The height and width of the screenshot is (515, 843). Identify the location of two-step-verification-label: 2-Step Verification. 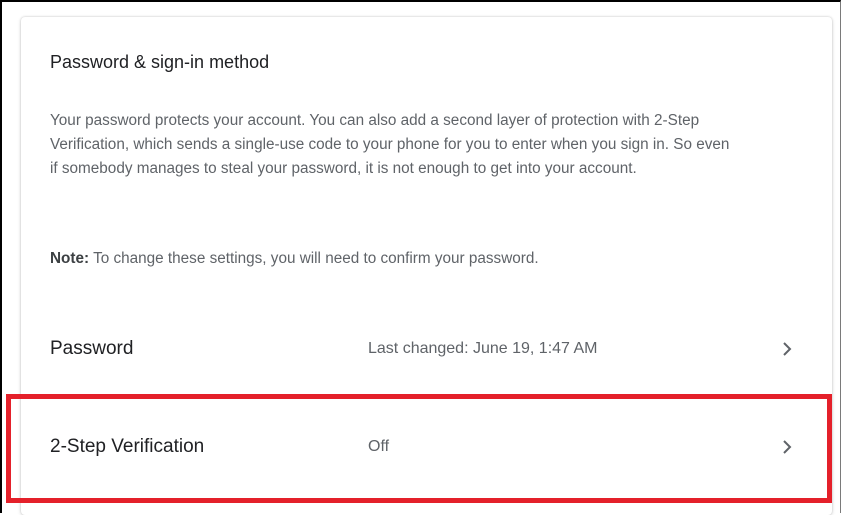
(127, 446).